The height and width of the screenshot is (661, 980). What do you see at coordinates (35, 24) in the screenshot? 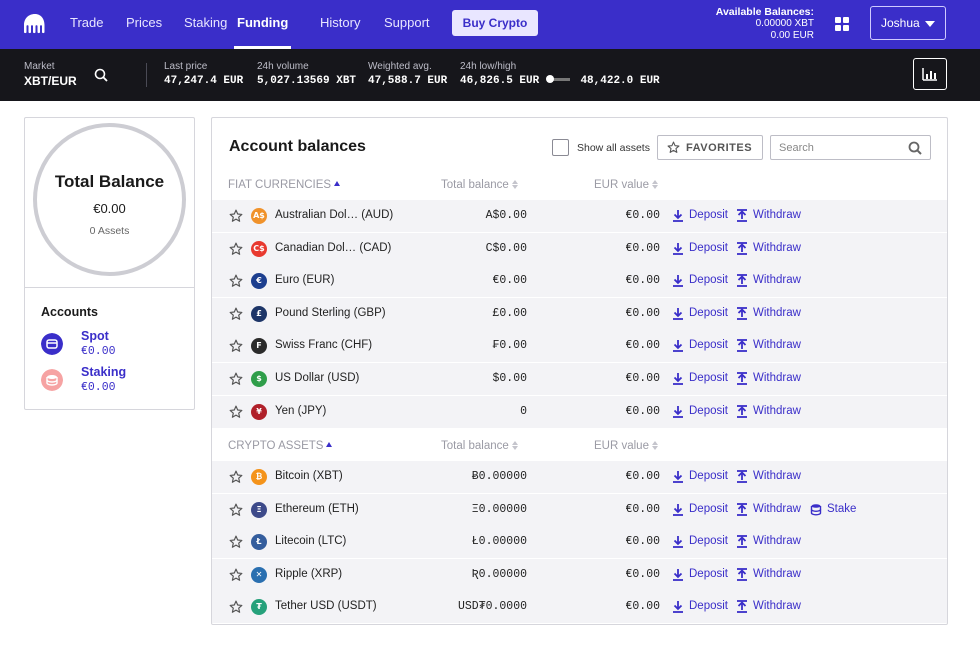
I see `kraken-logo-icon` at bounding box center [35, 24].